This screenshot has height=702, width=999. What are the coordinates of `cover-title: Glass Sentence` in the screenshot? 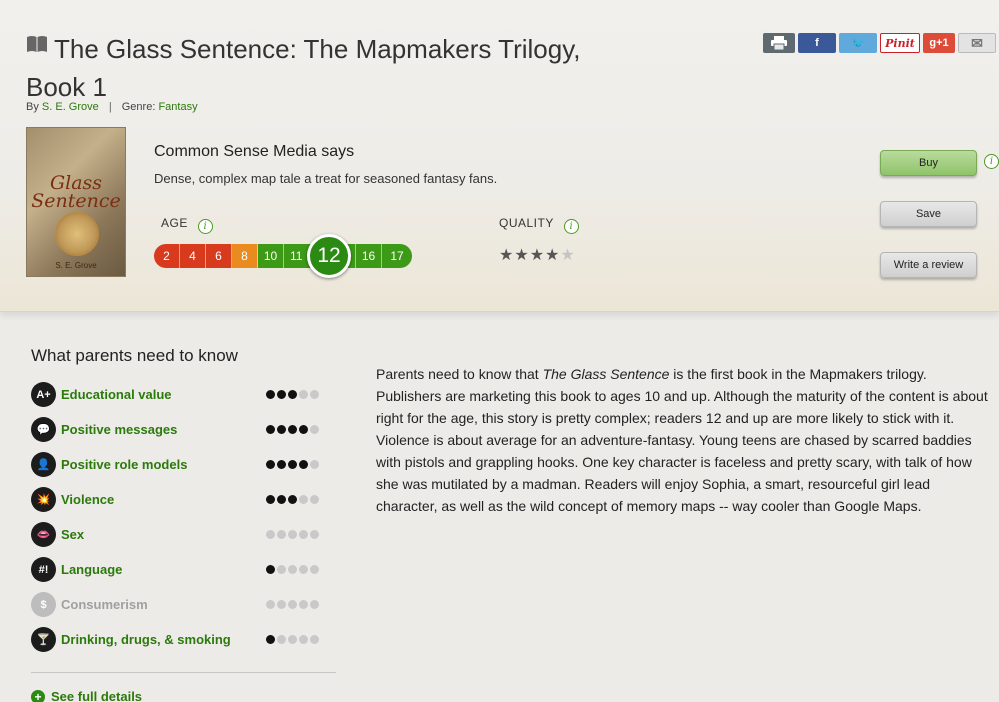 It's located at (76, 192).